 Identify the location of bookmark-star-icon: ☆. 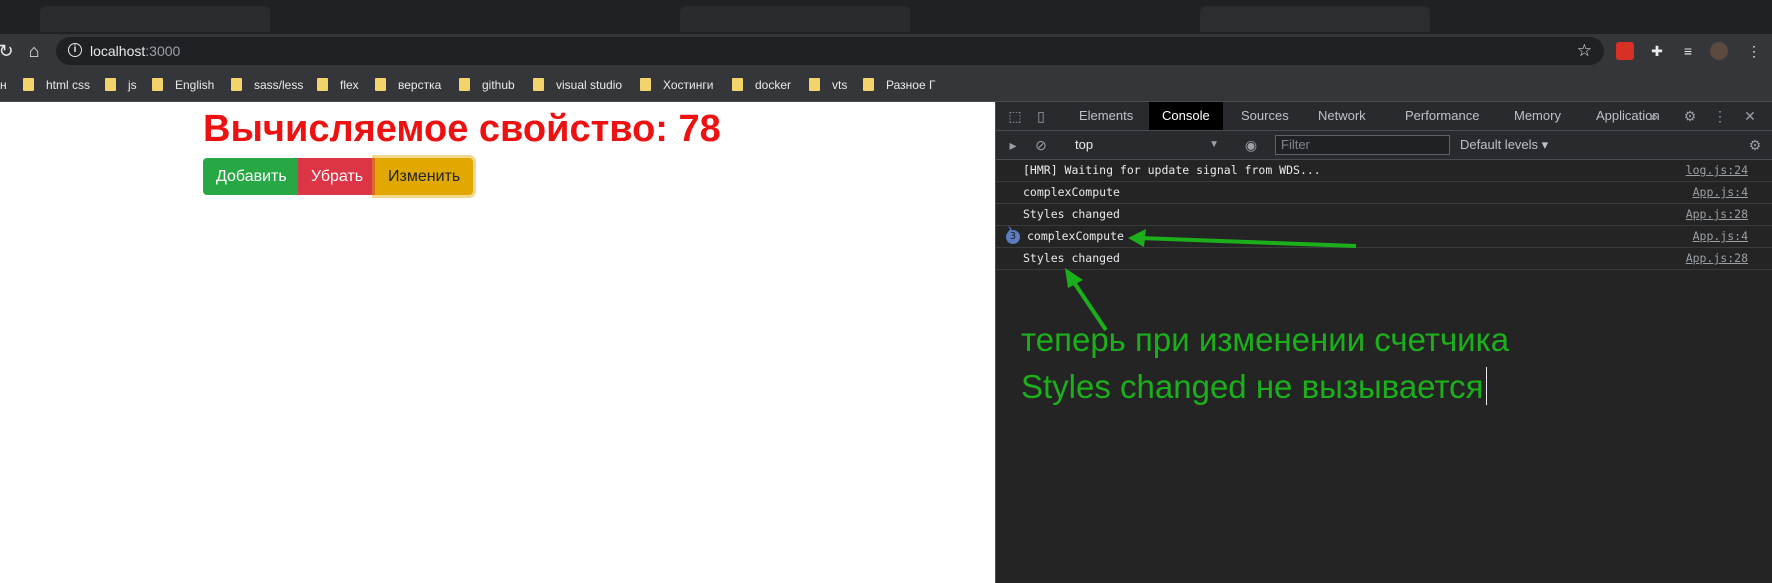
(1584, 51).